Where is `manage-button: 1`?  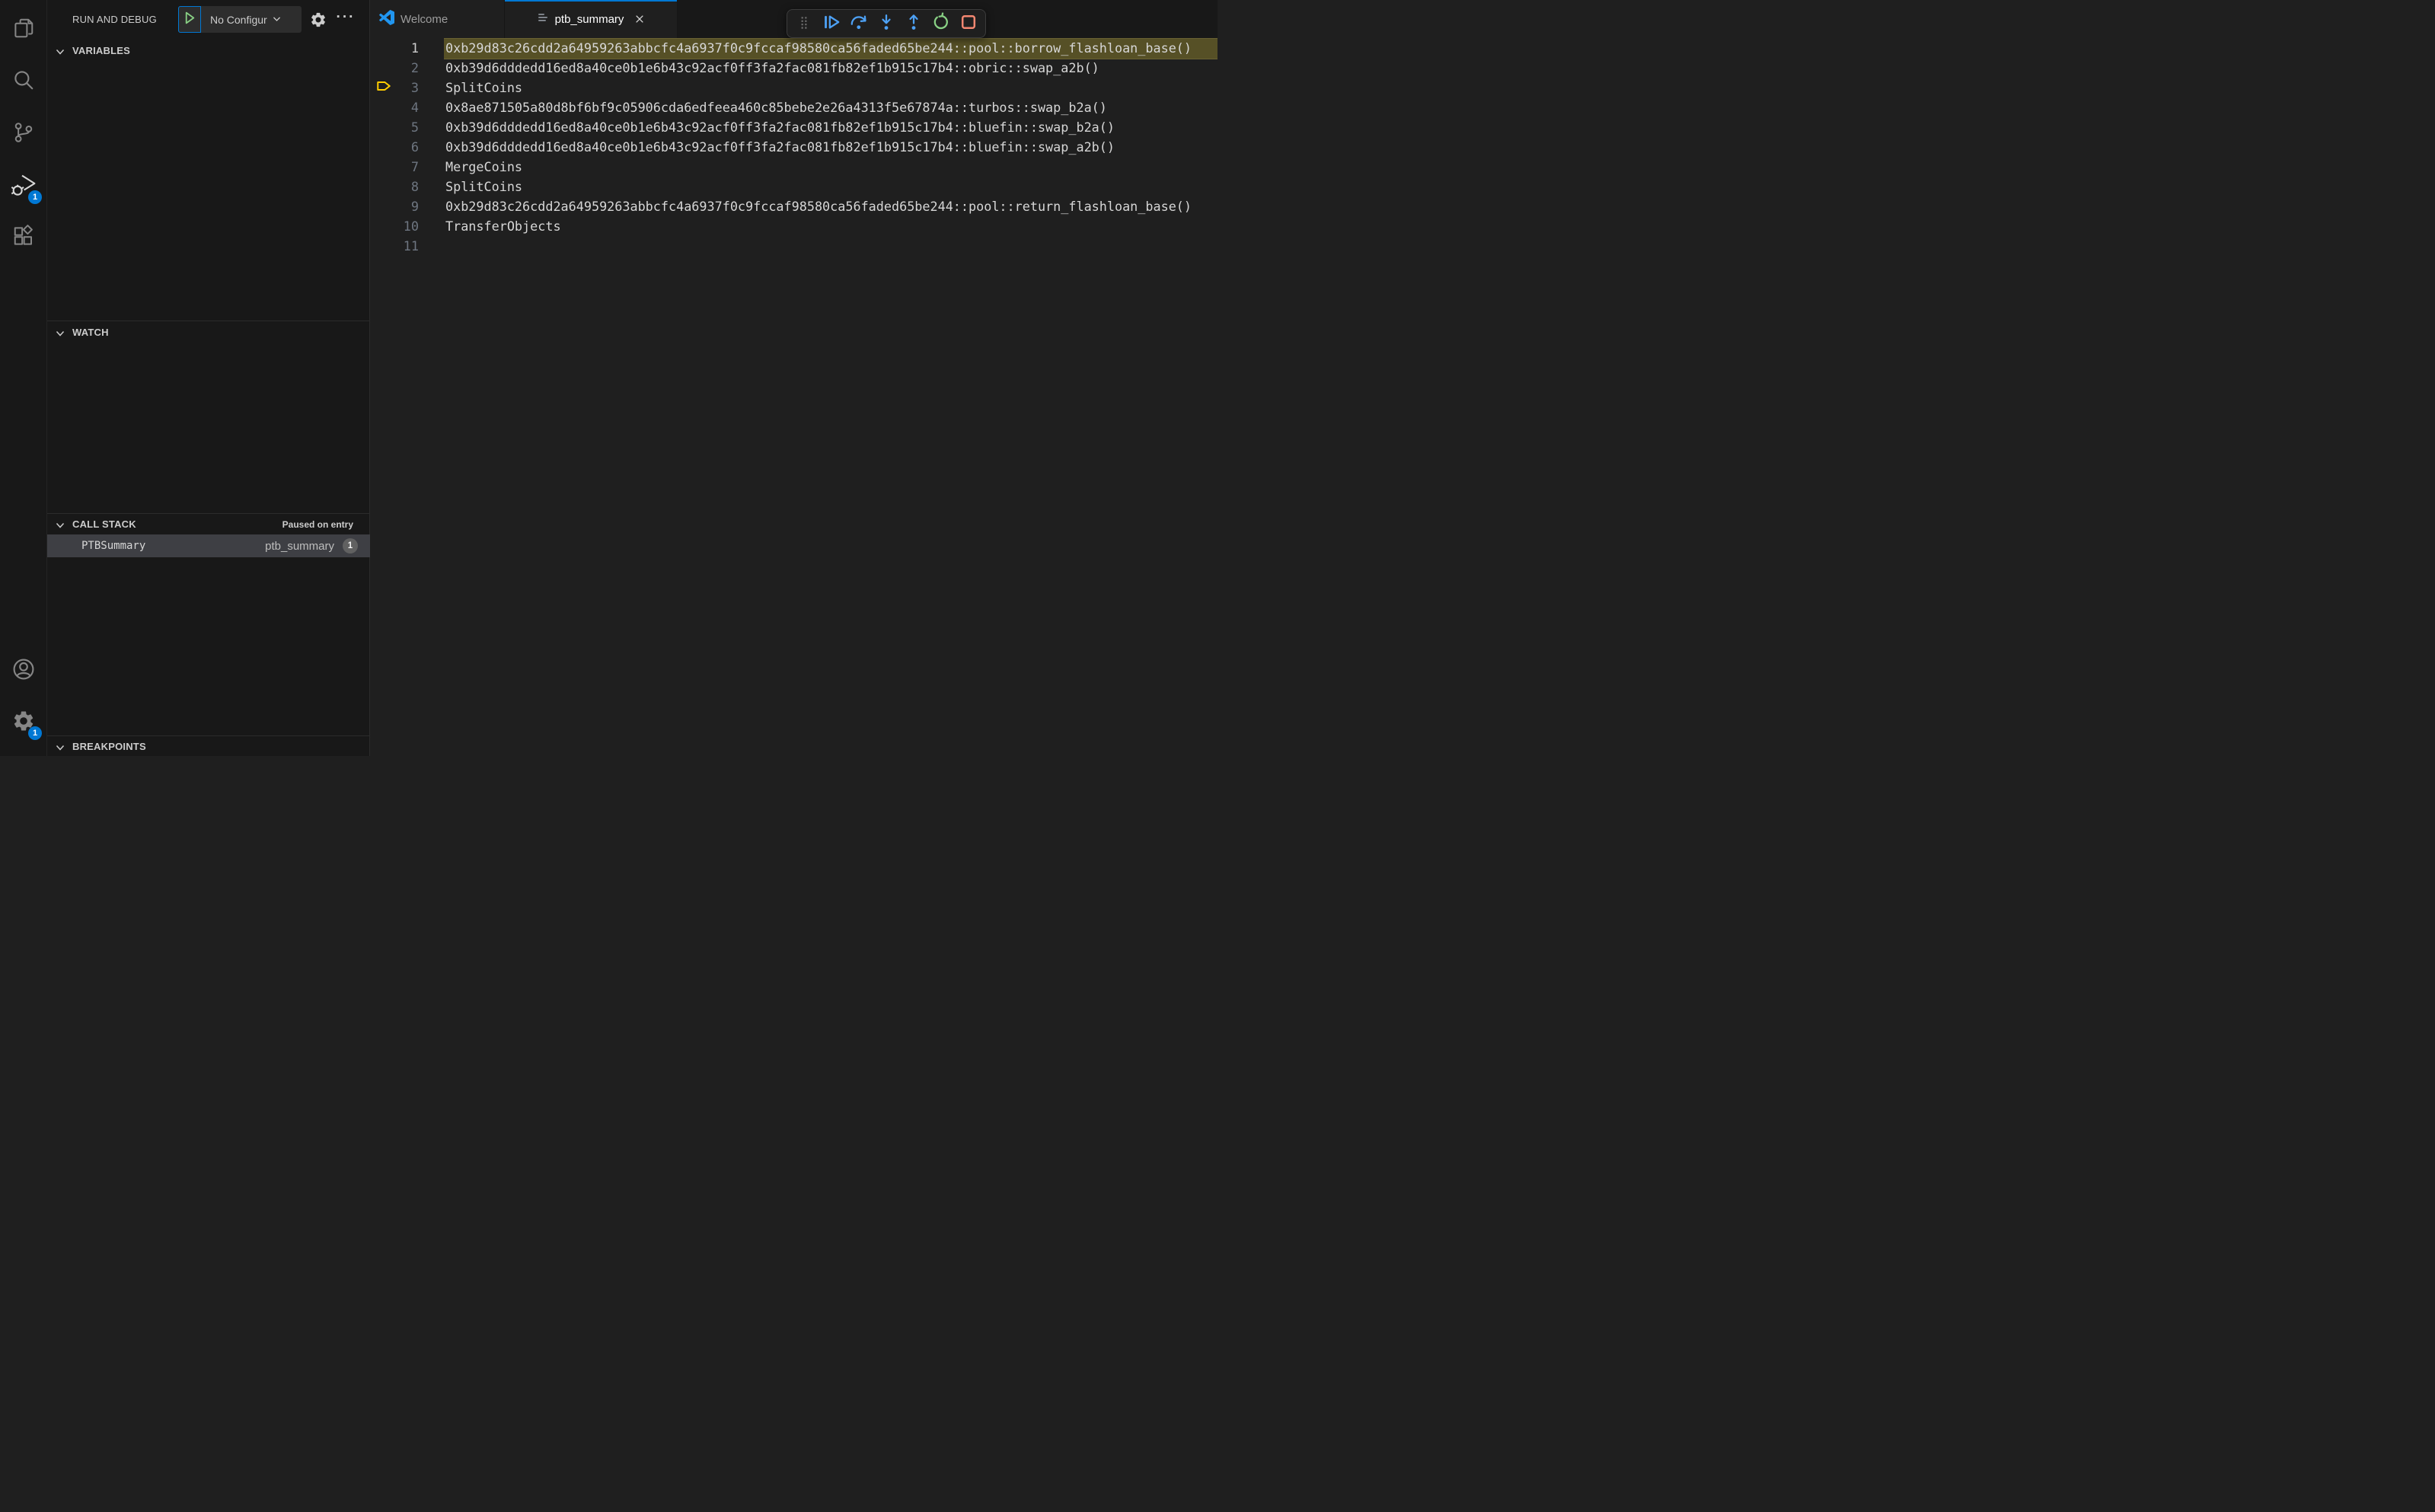
manage-button: 1 is located at coordinates (23, 721).